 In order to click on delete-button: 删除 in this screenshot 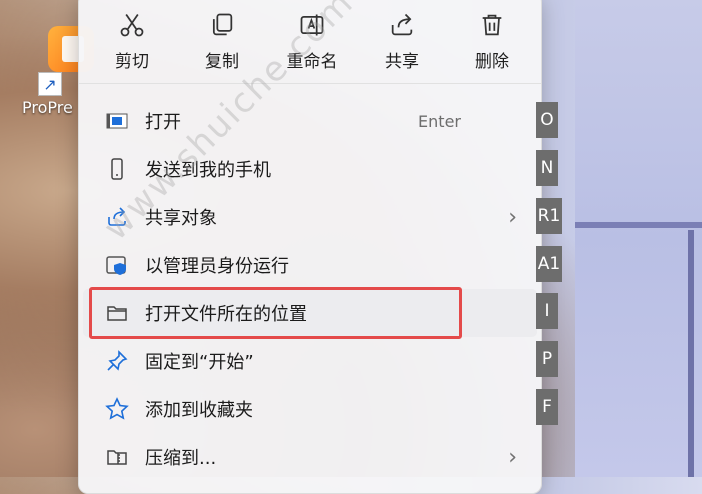, I will do `click(492, 40)`.